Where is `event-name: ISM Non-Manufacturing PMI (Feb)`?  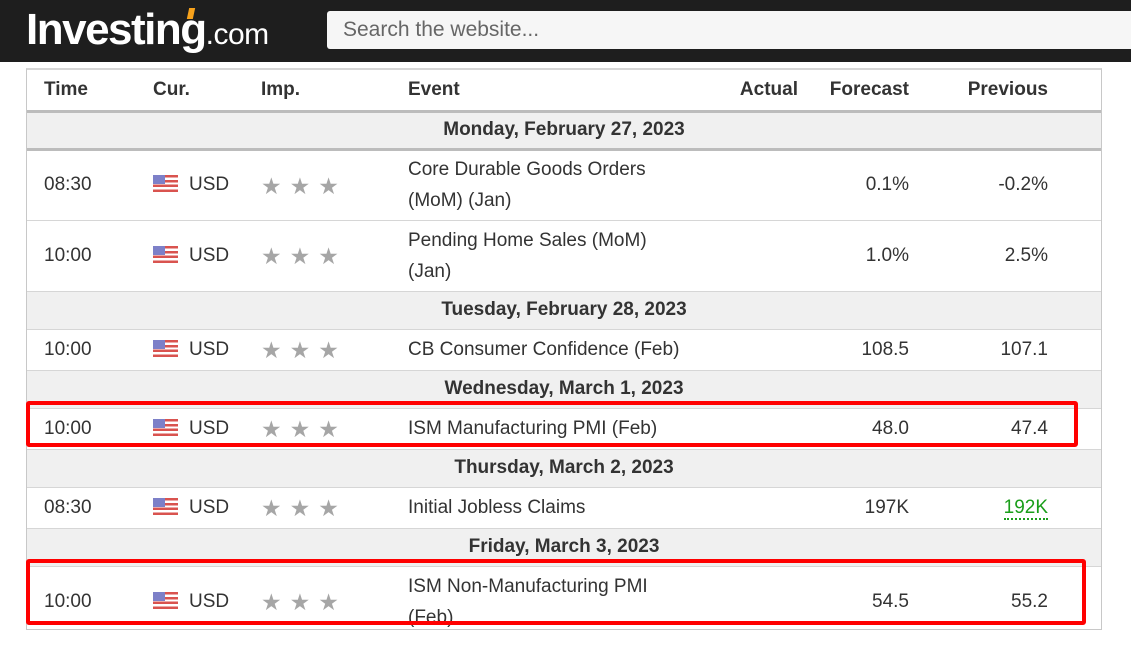 event-name: ISM Non-Manufacturing PMI (Feb) is located at coordinates (553, 601).